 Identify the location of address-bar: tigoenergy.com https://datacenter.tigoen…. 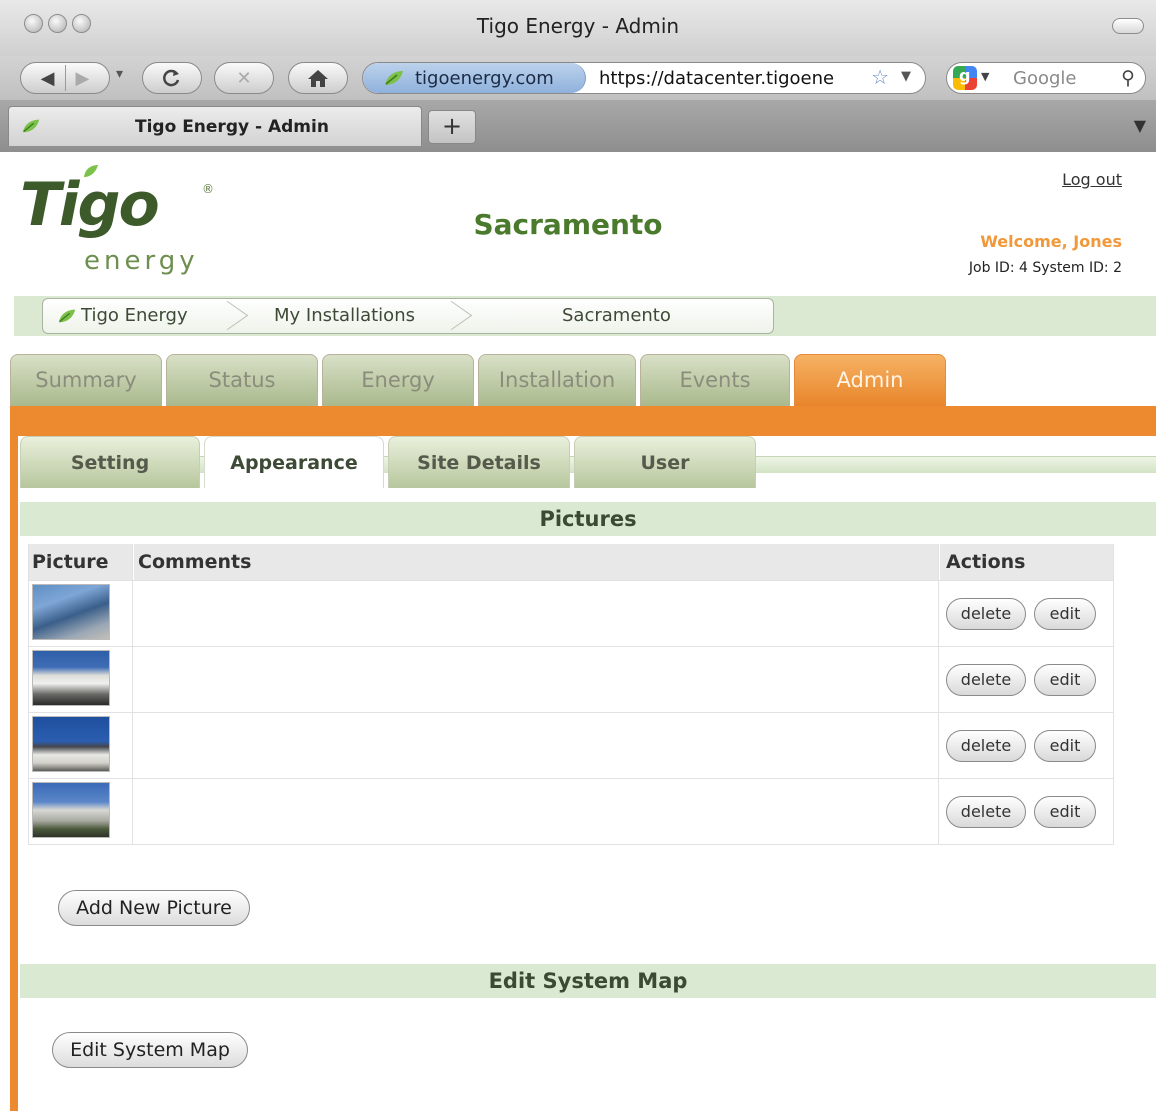
(644, 78).